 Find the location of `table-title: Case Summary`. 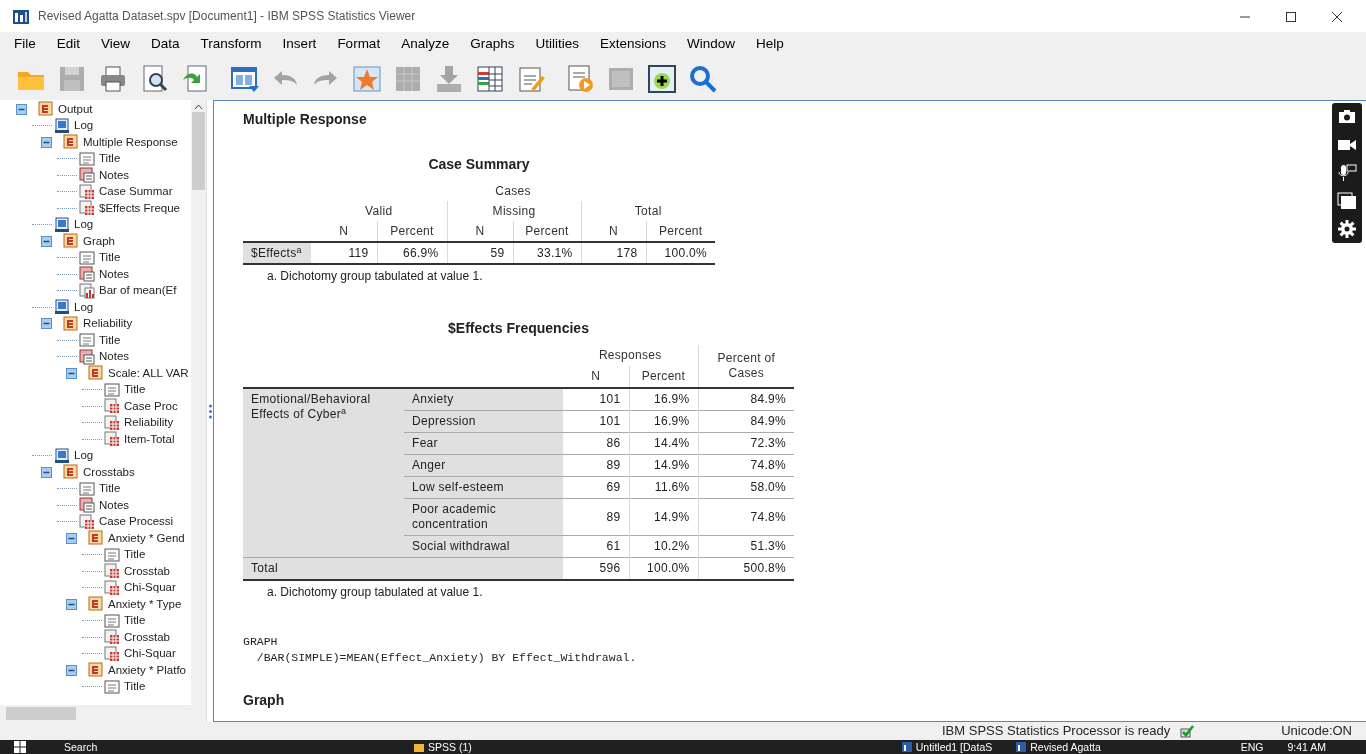

table-title: Case Summary is located at coordinates (479, 164).